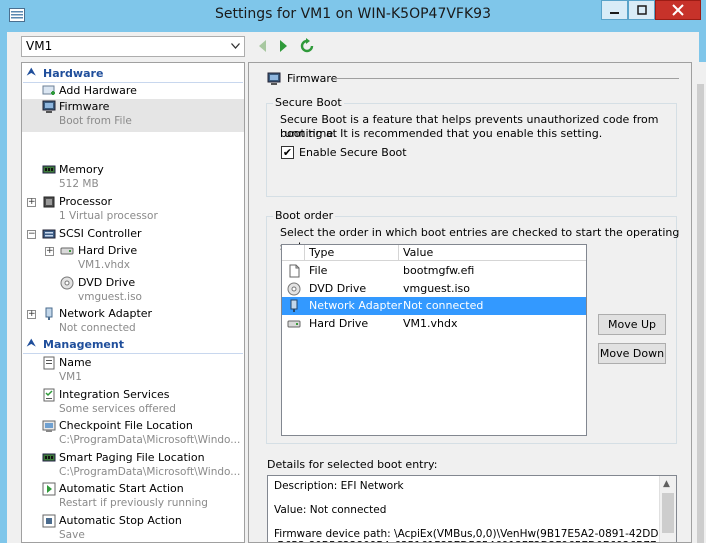  Describe the element at coordinates (353, 153) in the screenshot. I see `enable-secure-boot-label: Enable Secure Boot` at that location.